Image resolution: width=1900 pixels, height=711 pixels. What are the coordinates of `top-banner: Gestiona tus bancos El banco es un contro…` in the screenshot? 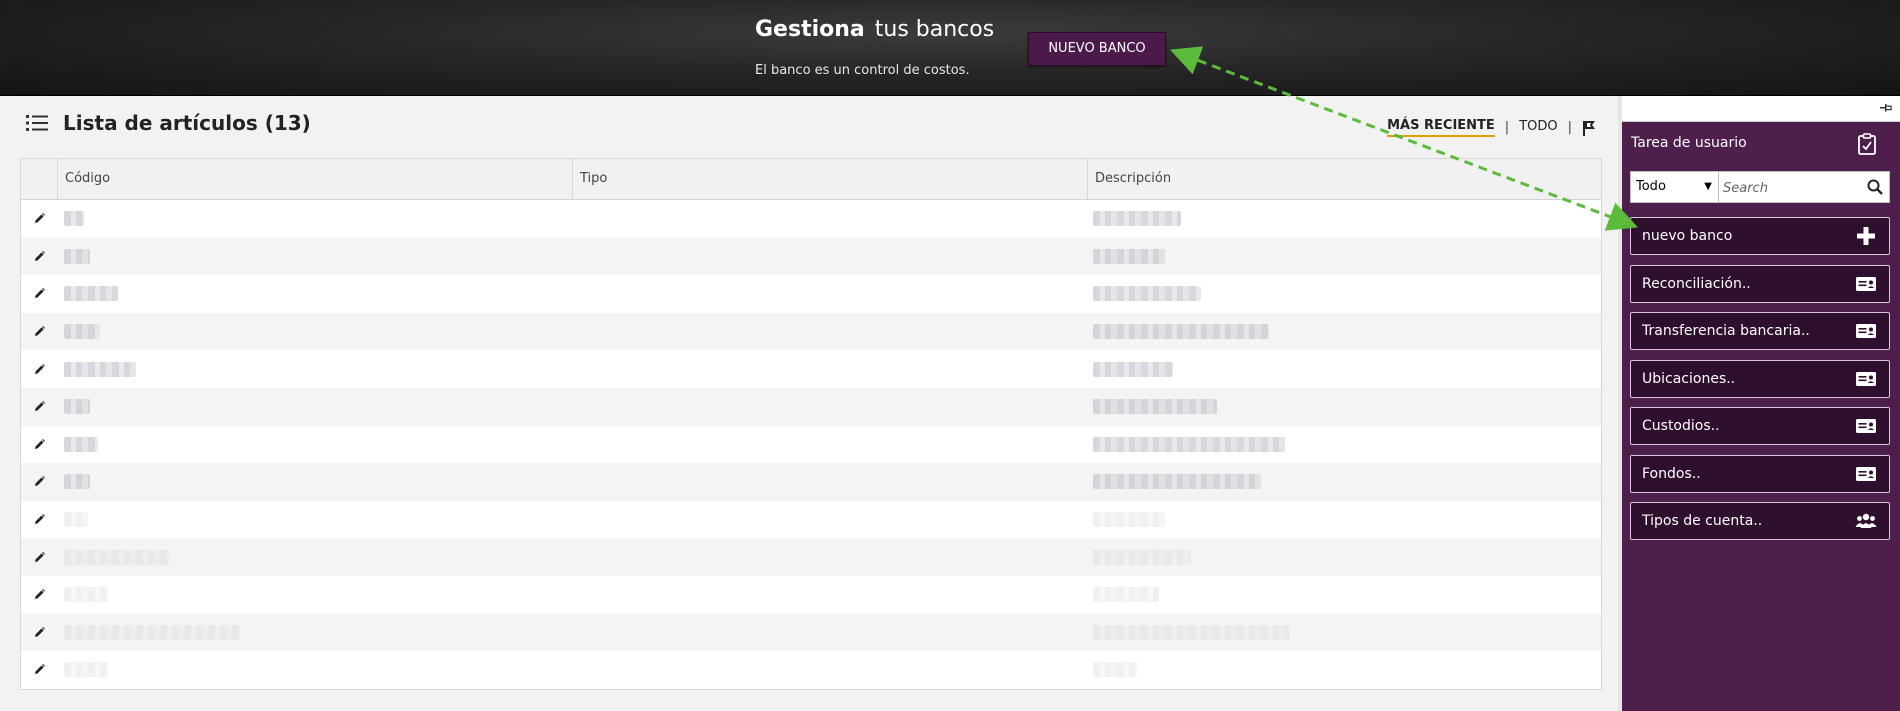 It's located at (950, 48).